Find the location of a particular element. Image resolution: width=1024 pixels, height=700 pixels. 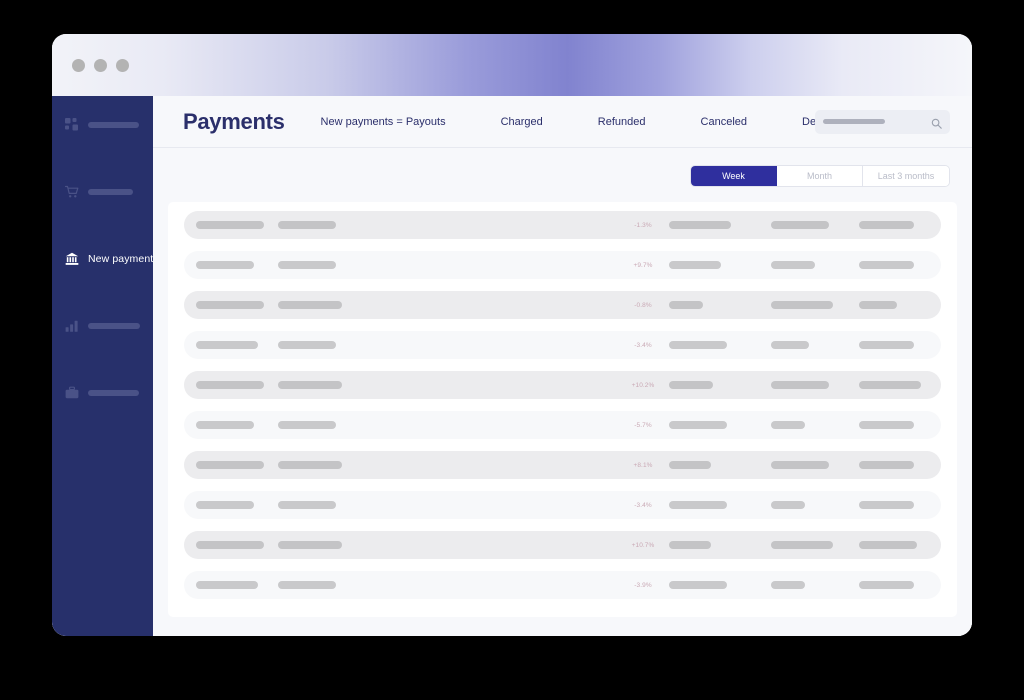

cell-change: -3.4% is located at coordinates (643, 345).